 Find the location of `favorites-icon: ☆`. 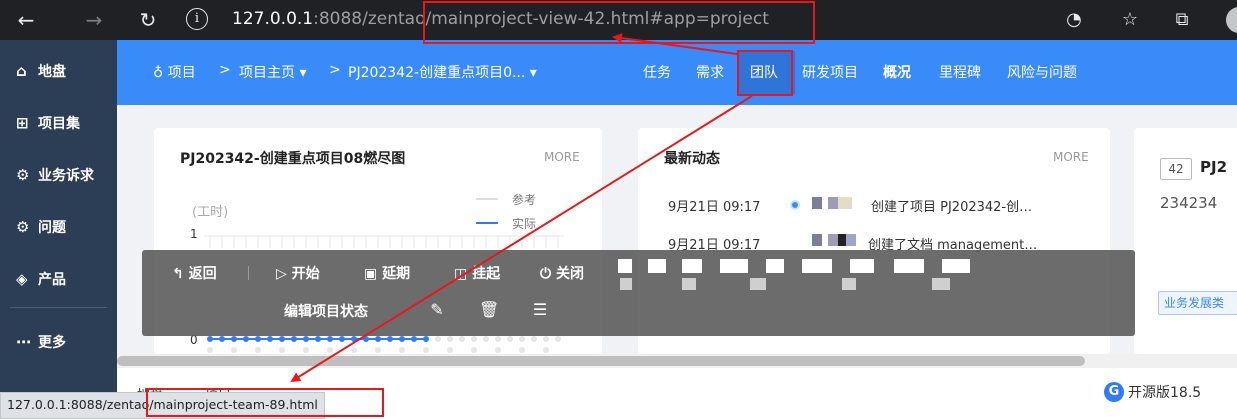

favorites-icon: ☆ is located at coordinates (1130, 20).